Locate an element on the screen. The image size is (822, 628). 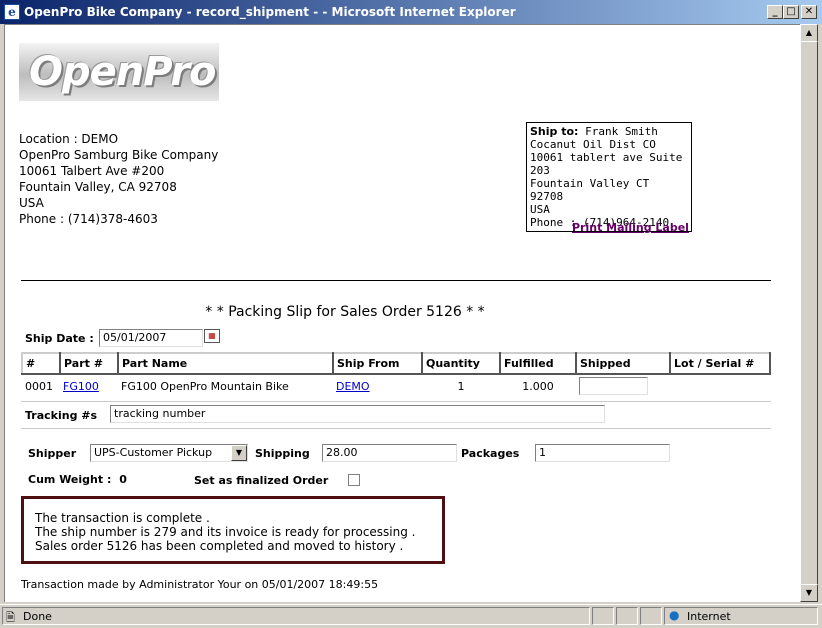
shipped-input is located at coordinates (613, 386).